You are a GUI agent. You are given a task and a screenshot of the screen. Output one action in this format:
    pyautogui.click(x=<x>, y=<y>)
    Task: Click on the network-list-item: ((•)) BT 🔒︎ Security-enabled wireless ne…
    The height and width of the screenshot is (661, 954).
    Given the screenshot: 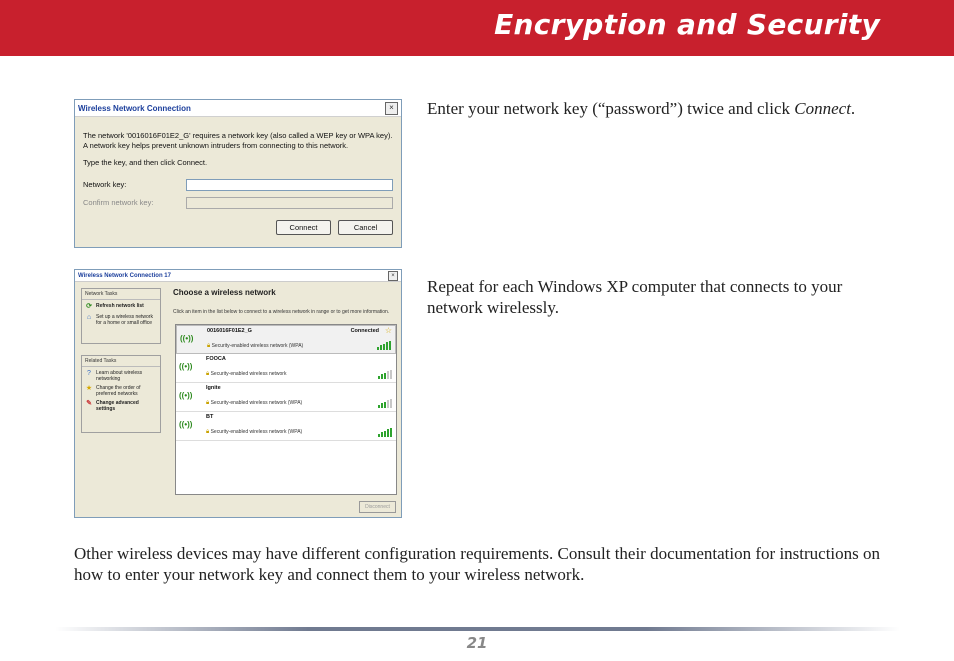 What is the action you would take?
    pyautogui.click(x=286, y=426)
    